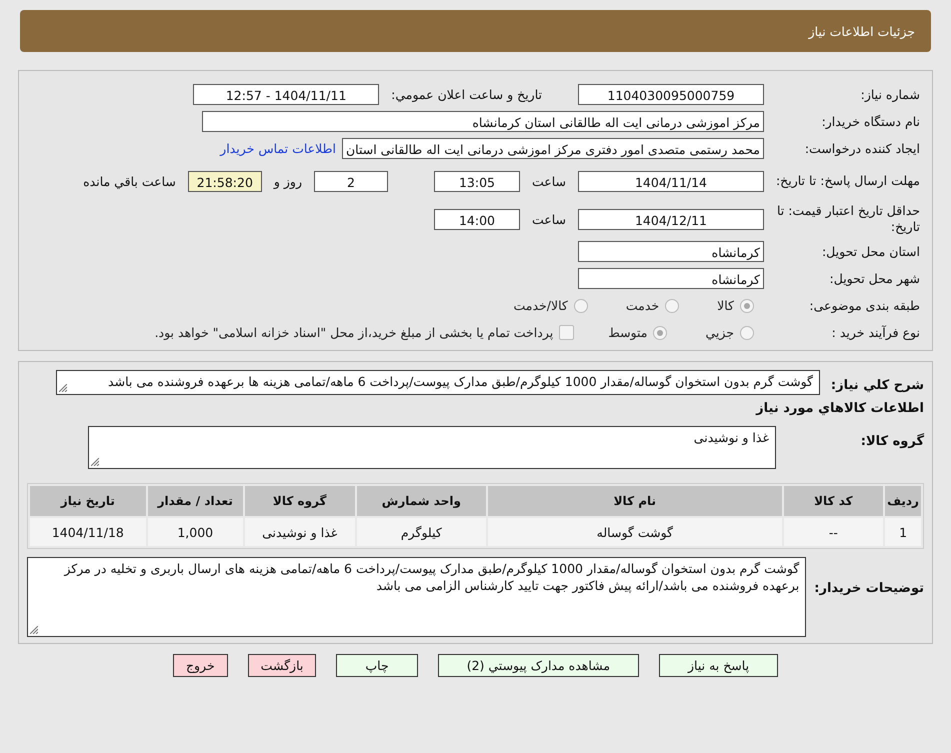  What do you see at coordinates (477, 181) in the screenshot?
I see `deadline-time-field: 13:05` at bounding box center [477, 181].